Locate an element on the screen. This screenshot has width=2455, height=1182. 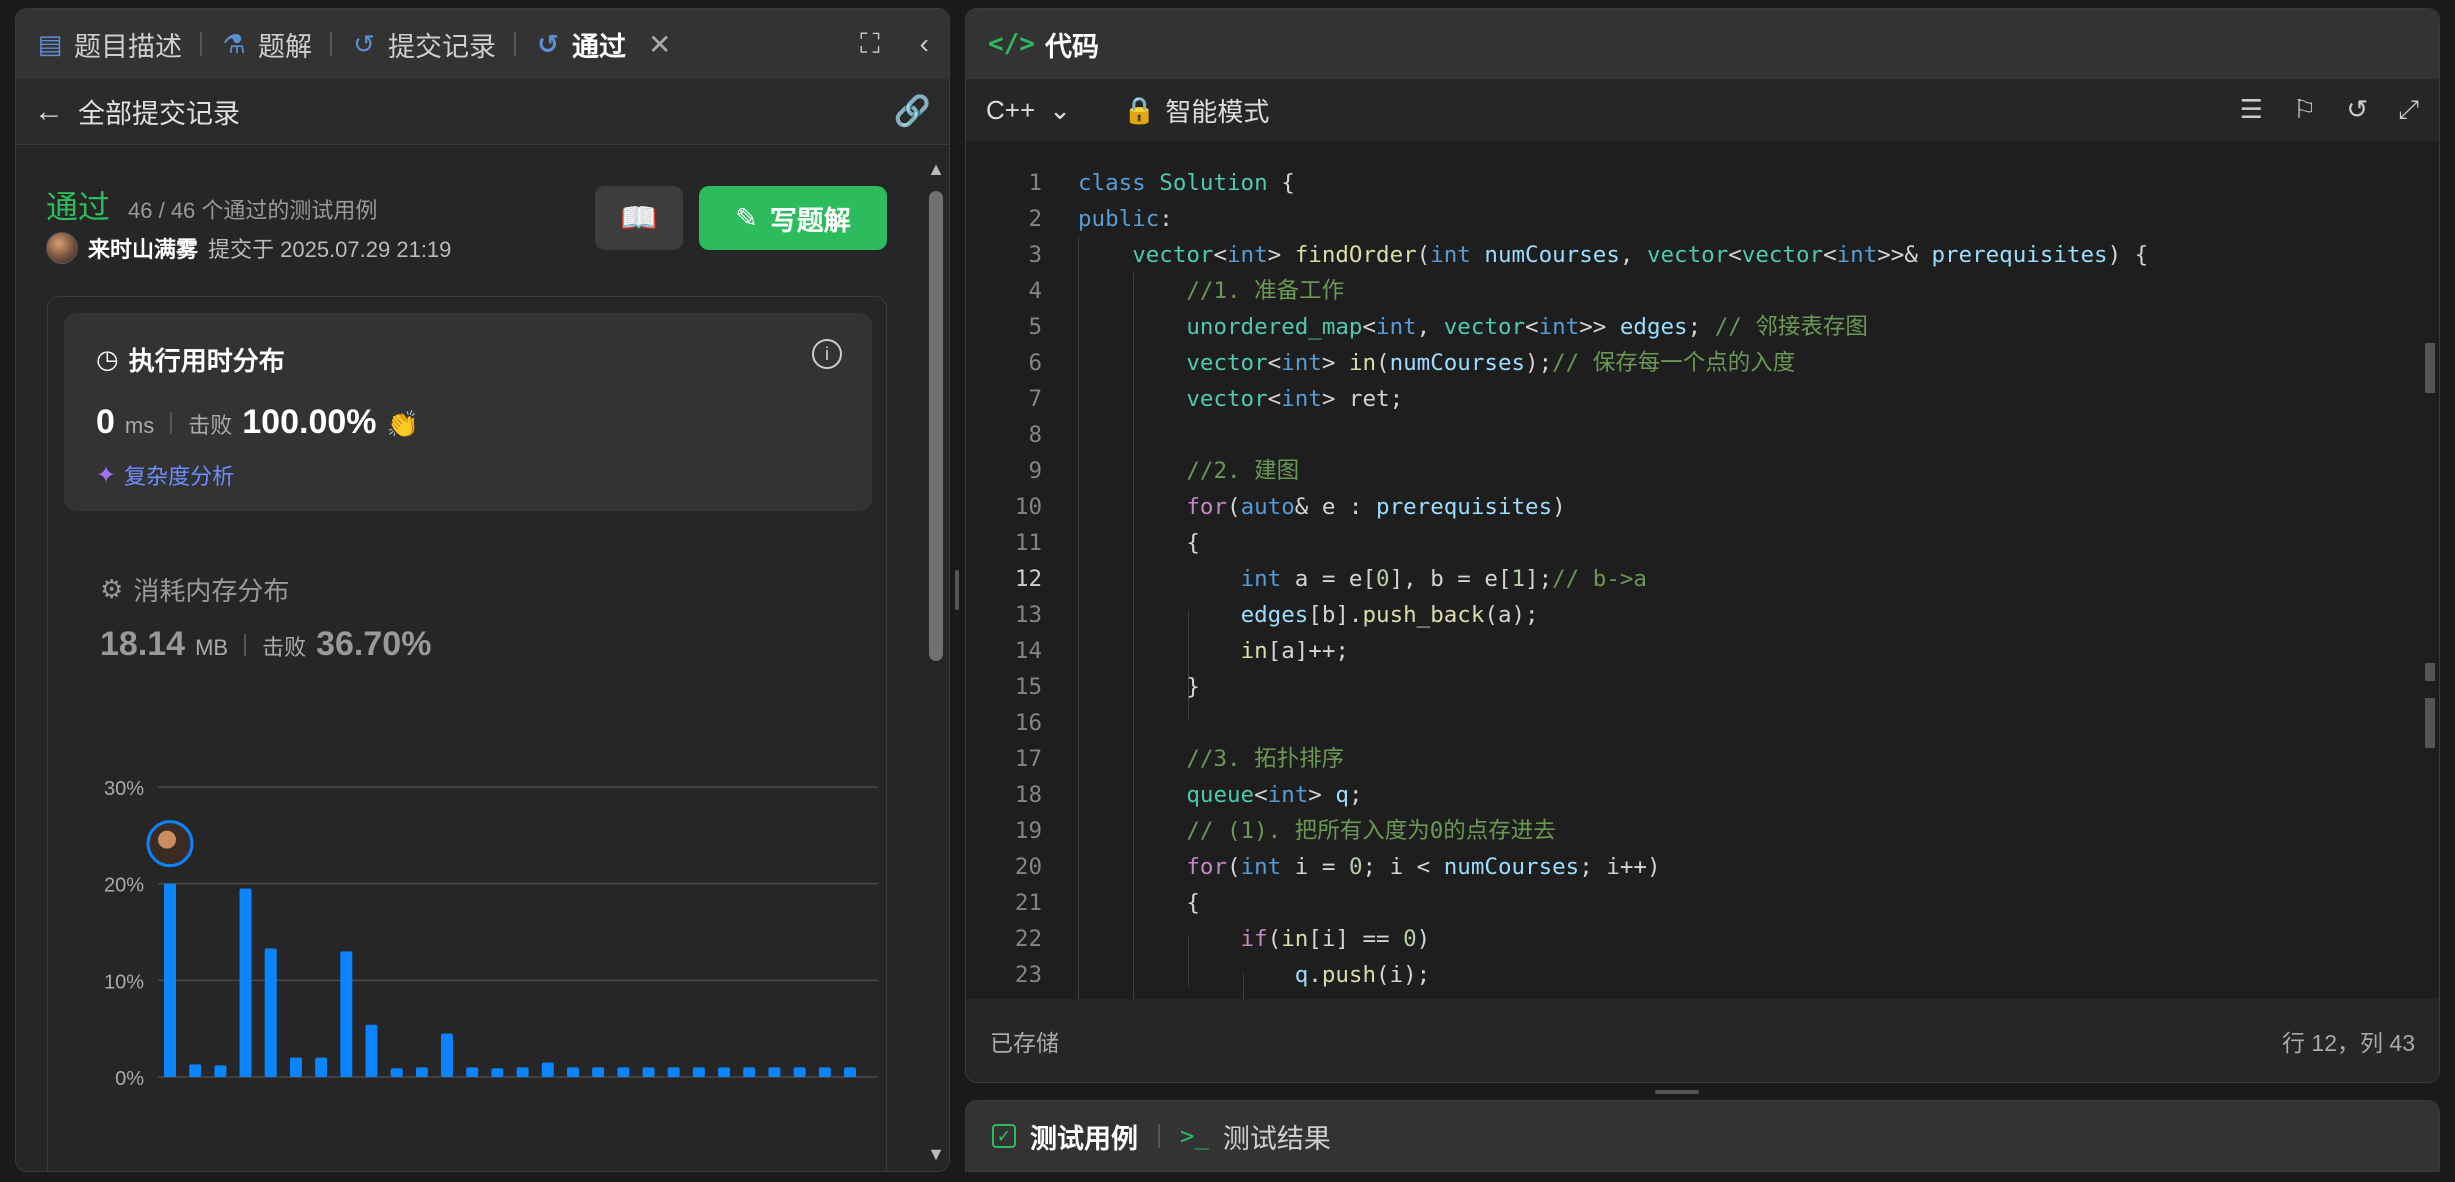
code-line: vector<int> in(numCourses);// 保存每一个点的入度 is located at coordinates (1743, 363).